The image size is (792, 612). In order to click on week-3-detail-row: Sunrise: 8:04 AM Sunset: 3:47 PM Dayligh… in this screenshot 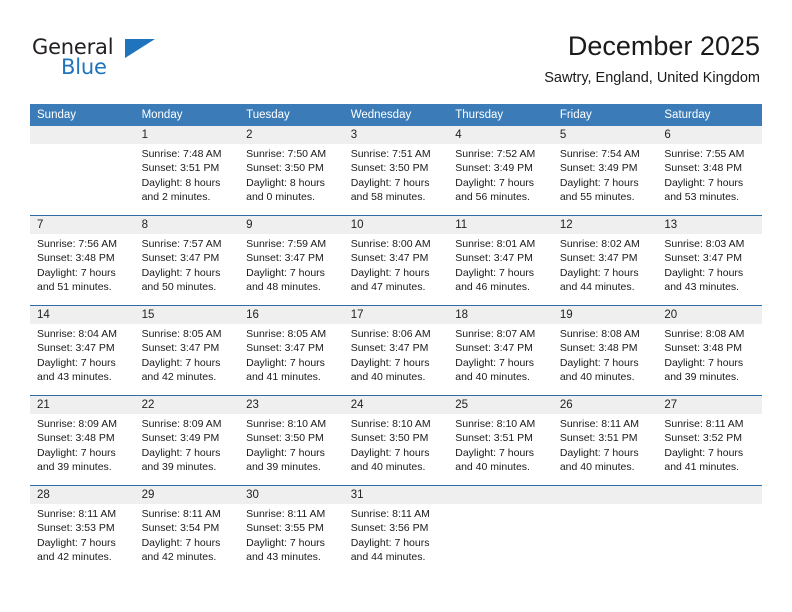, I will do `click(396, 360)`.